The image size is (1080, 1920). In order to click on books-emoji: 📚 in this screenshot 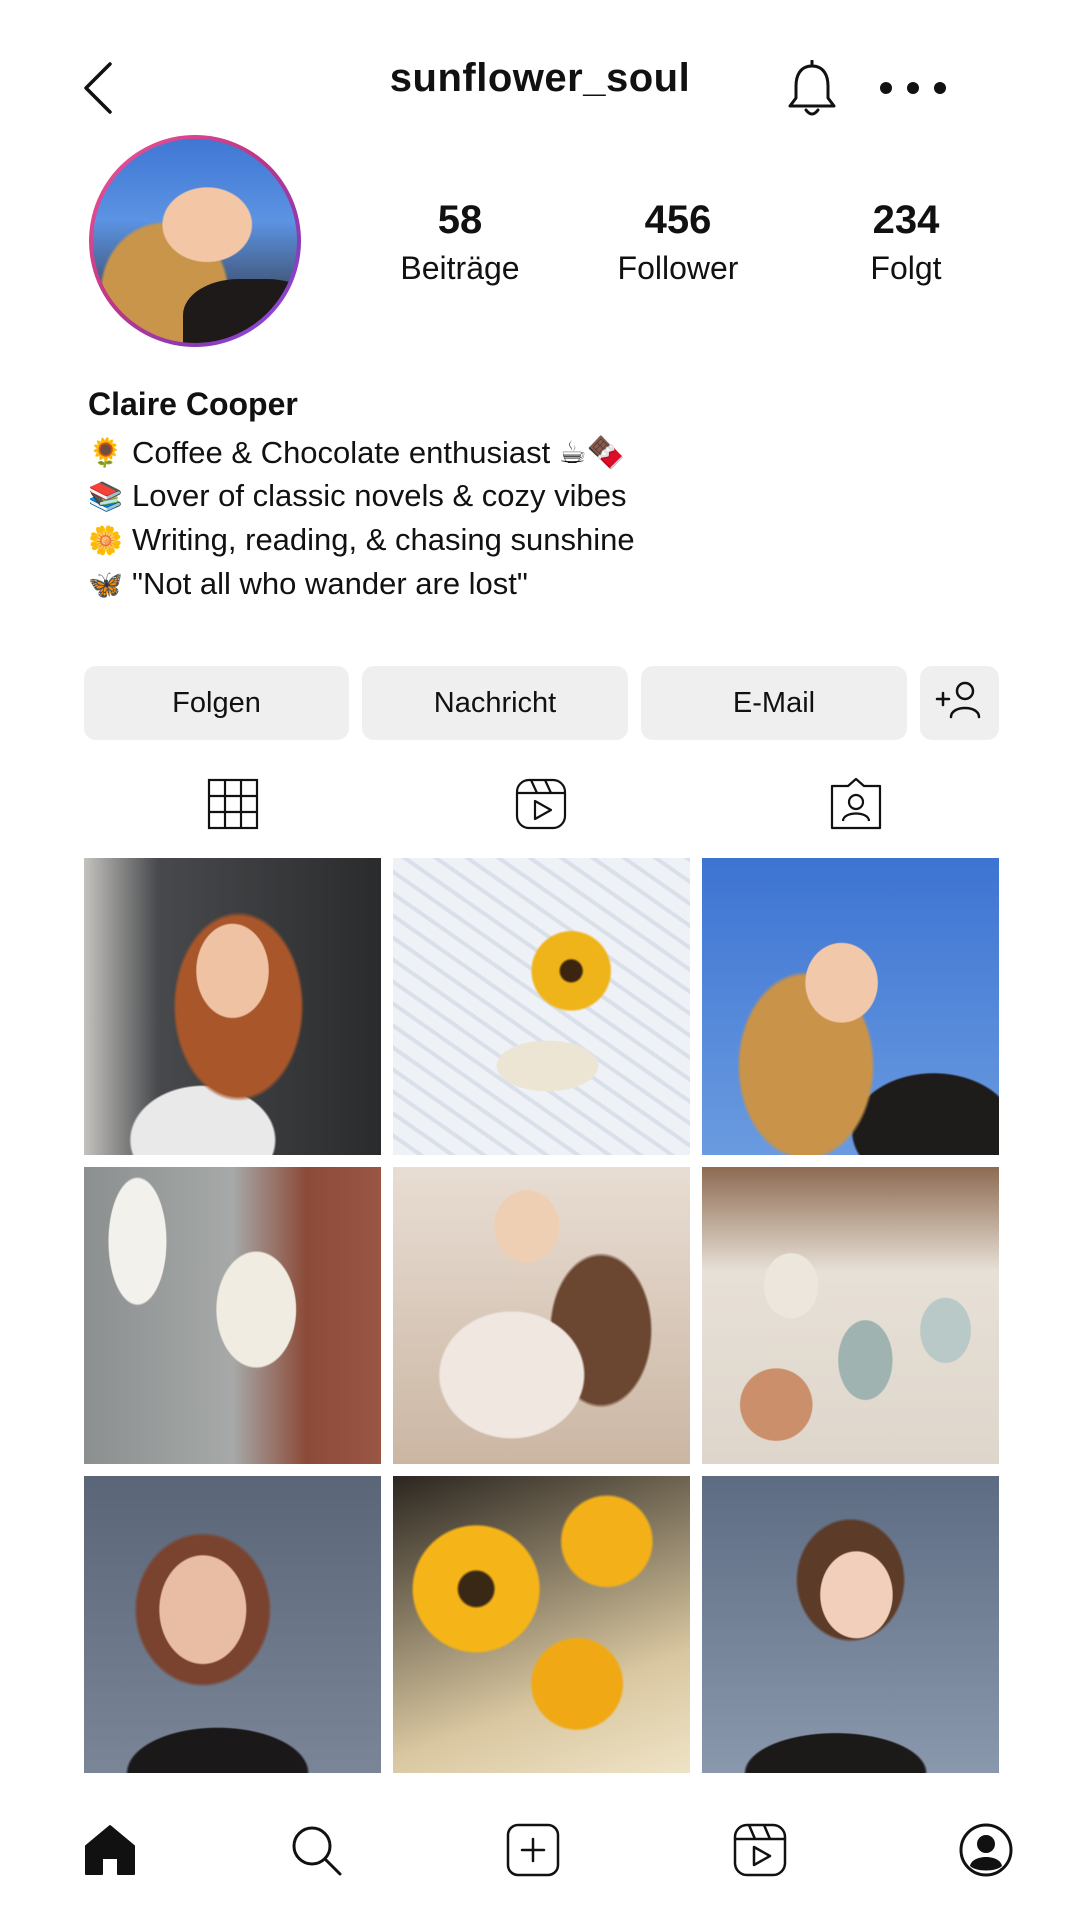, I will do `click(105, 496)`.